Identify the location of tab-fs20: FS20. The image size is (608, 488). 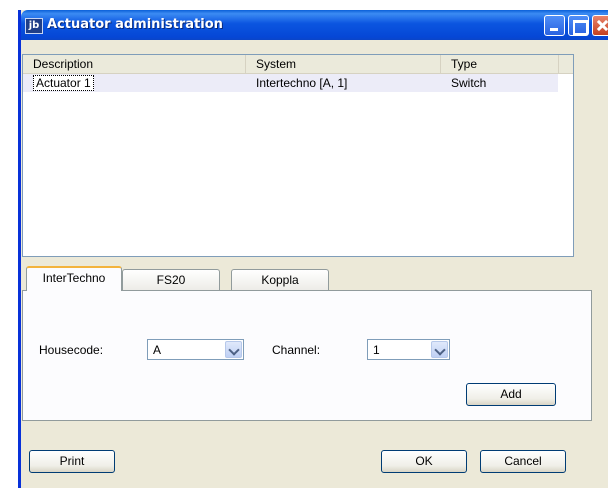
(171, 280).